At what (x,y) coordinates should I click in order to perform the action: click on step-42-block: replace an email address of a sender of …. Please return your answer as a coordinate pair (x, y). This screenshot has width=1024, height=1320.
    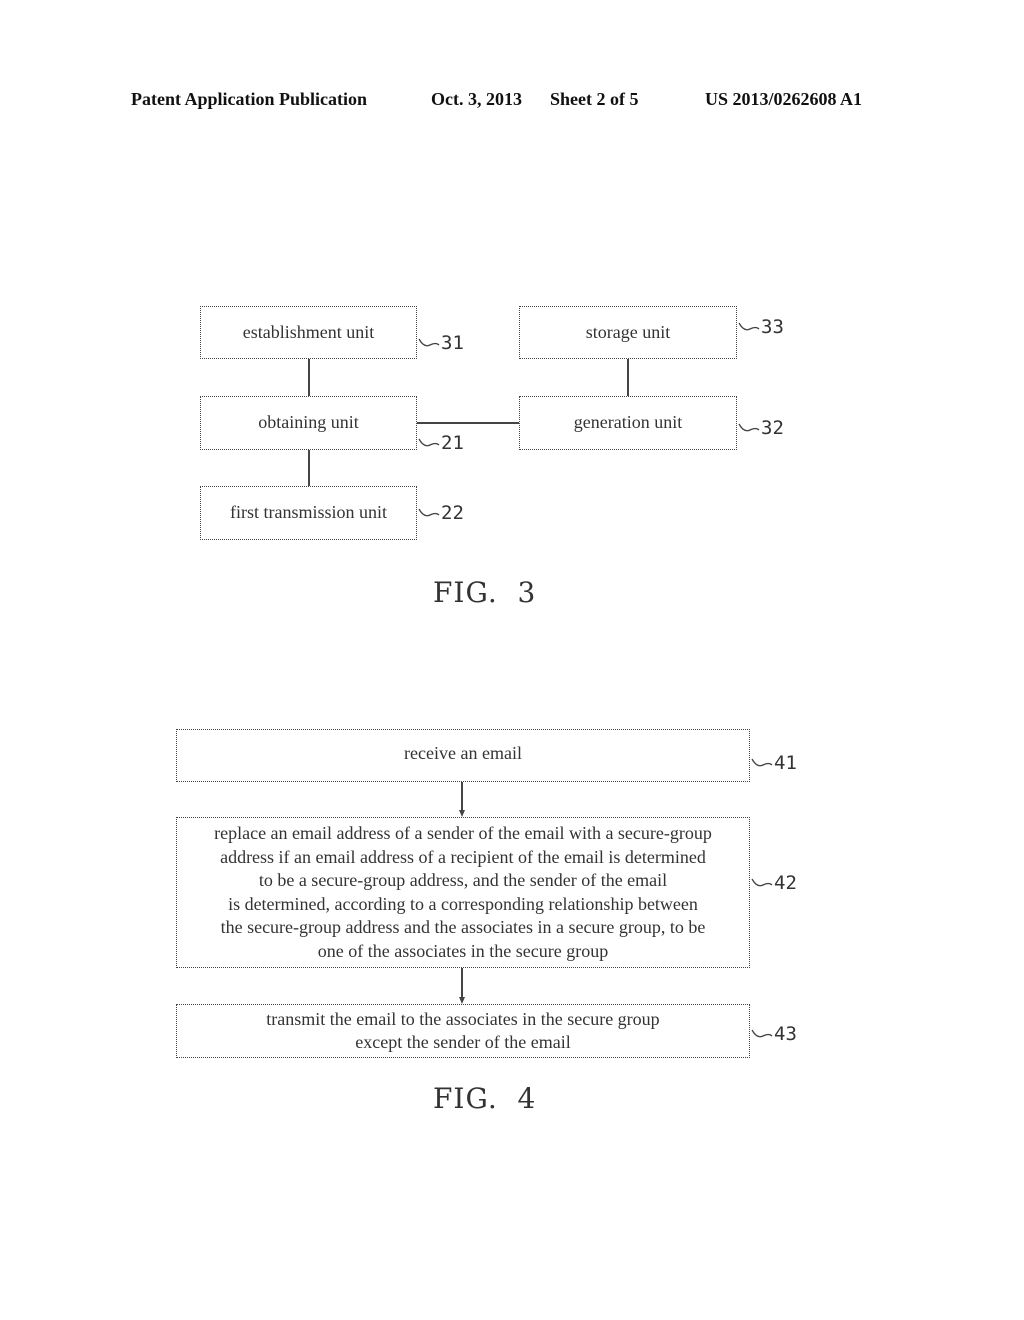
    Looking at the image, I should click on (463, 892).